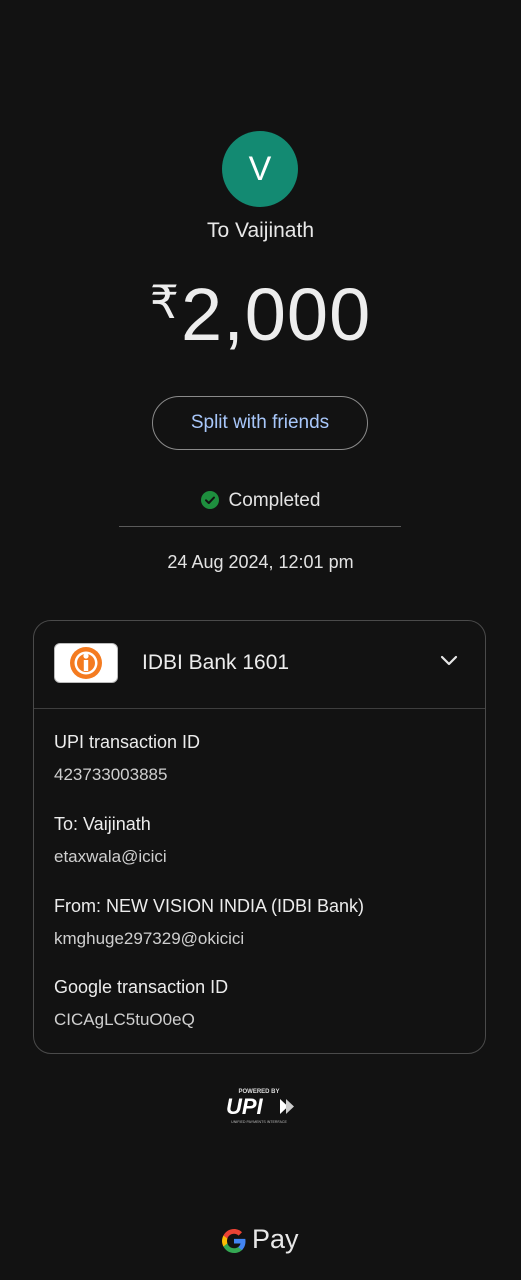  I want to click on payment-amount: ₹2,000, so click(260, 314).